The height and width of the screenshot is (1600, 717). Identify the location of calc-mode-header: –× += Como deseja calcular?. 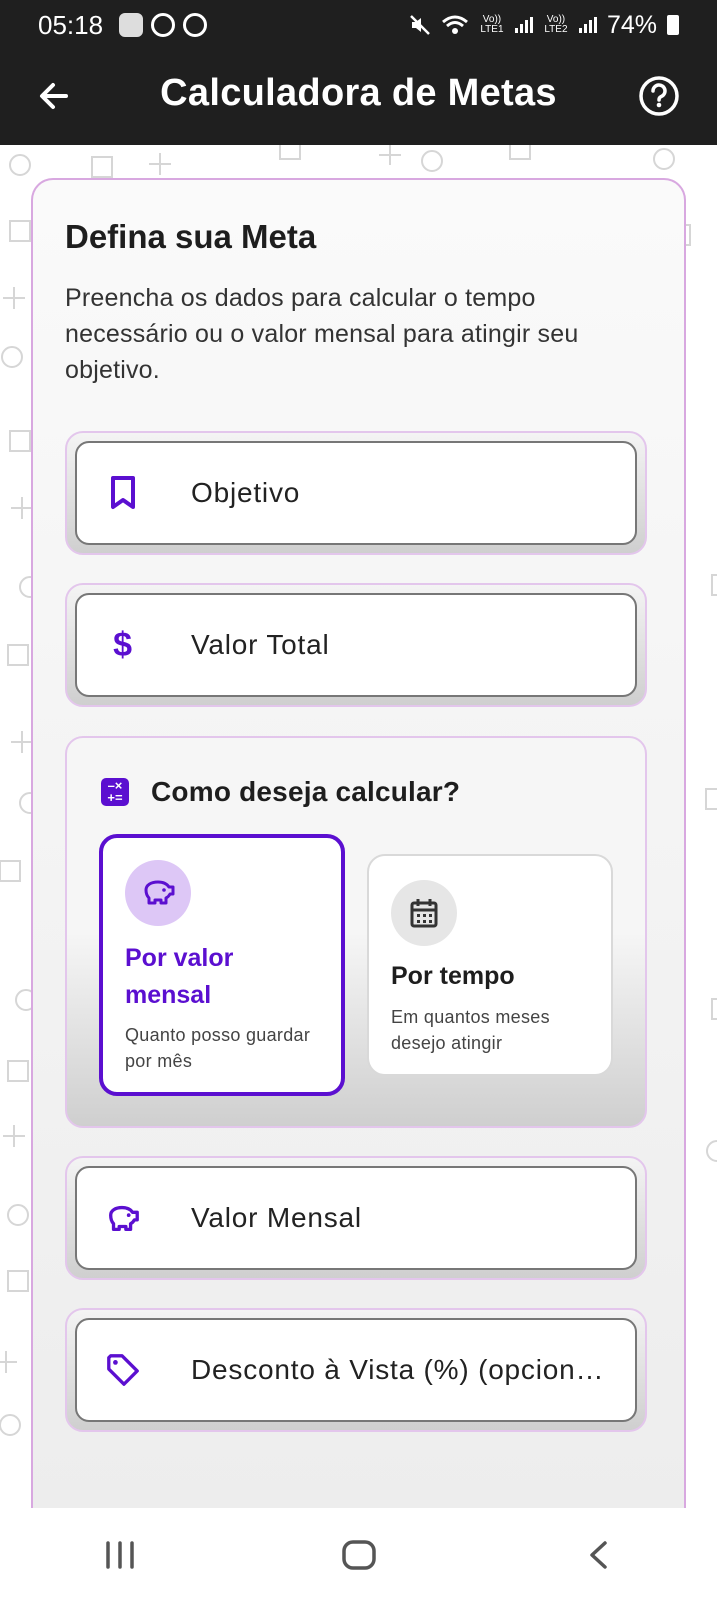
(280, 792).